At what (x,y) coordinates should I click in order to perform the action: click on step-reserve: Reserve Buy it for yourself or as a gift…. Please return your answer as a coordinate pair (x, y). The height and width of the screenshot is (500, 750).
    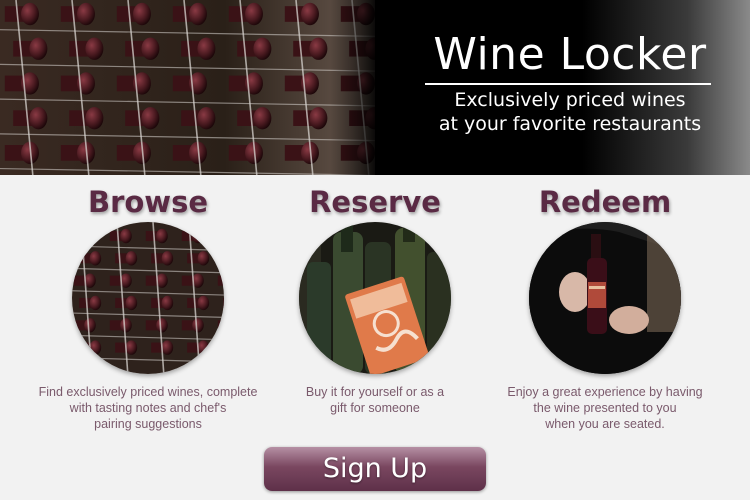
    Looking at the image, I should click on (375, 299).